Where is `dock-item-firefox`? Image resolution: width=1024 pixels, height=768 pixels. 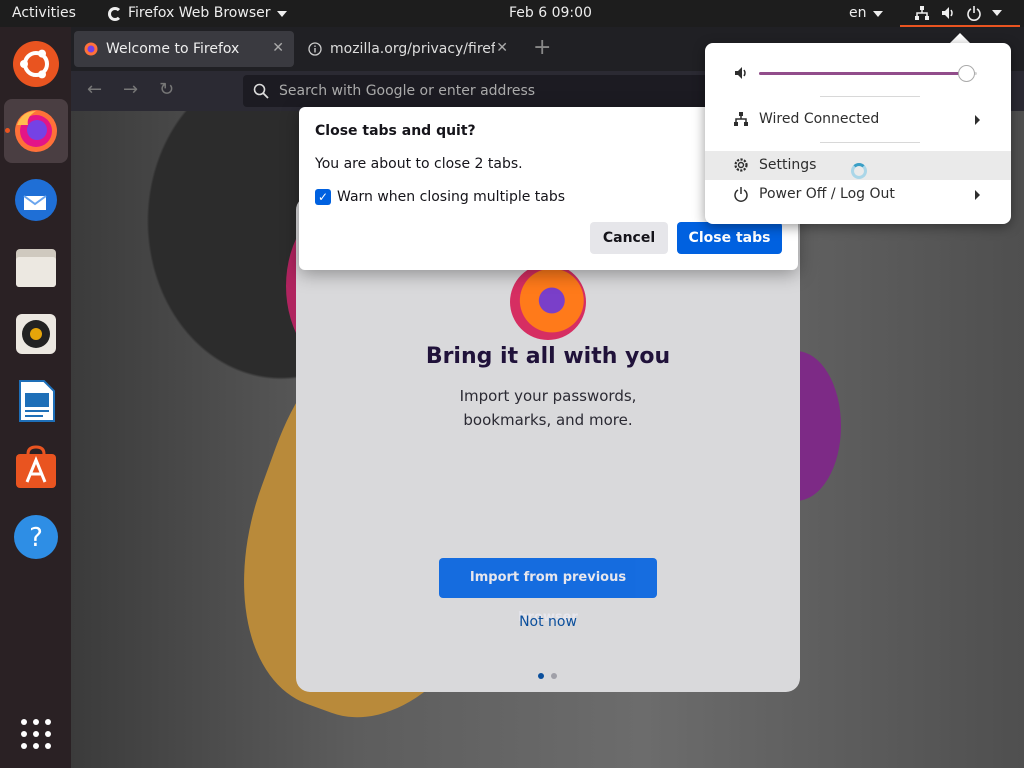 dock-item-firefox is located at coordinates (36, 131).